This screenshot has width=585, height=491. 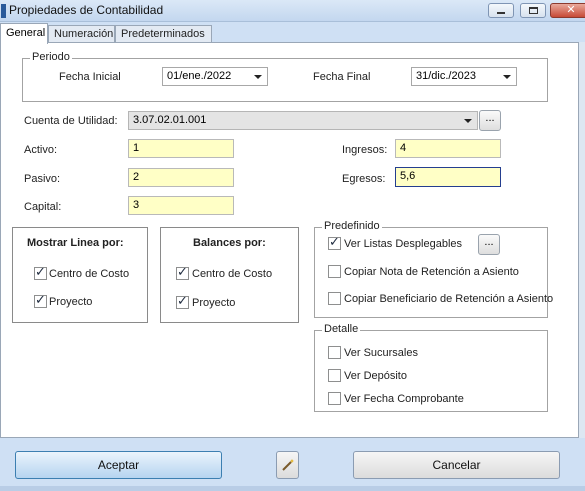 What do you see at coordinates (292, 33) in the screenshot?
I see `tab-strip: General Numeración Predeterminados` at bounding box center [292, 33].